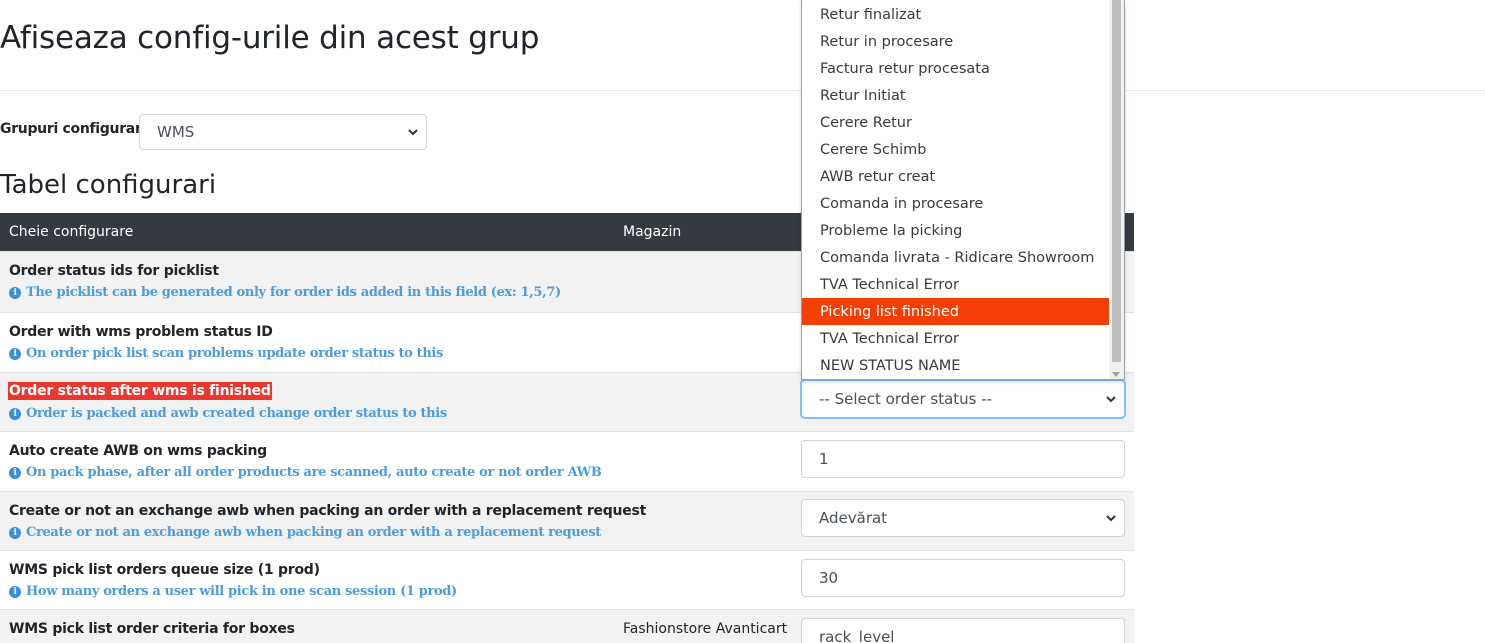  What do you see at coordinates (824, 459) in the screenshot?
I see `auto-create-awb-value: 1` at bounding box center [824, 459].